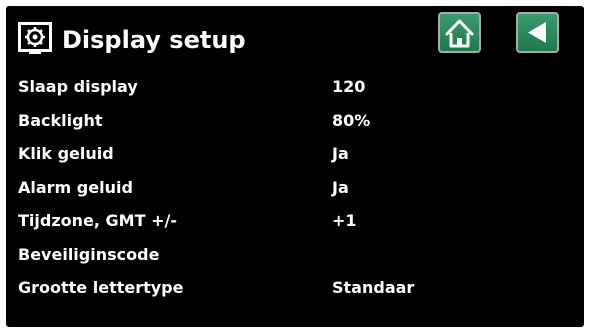 Image resolution: width=590 pixels, height=333 pixels. What do you see at coordinates (373, 287) in the screenshot?
I see `setting-value: Standaar` at bounding box center [373, 287].